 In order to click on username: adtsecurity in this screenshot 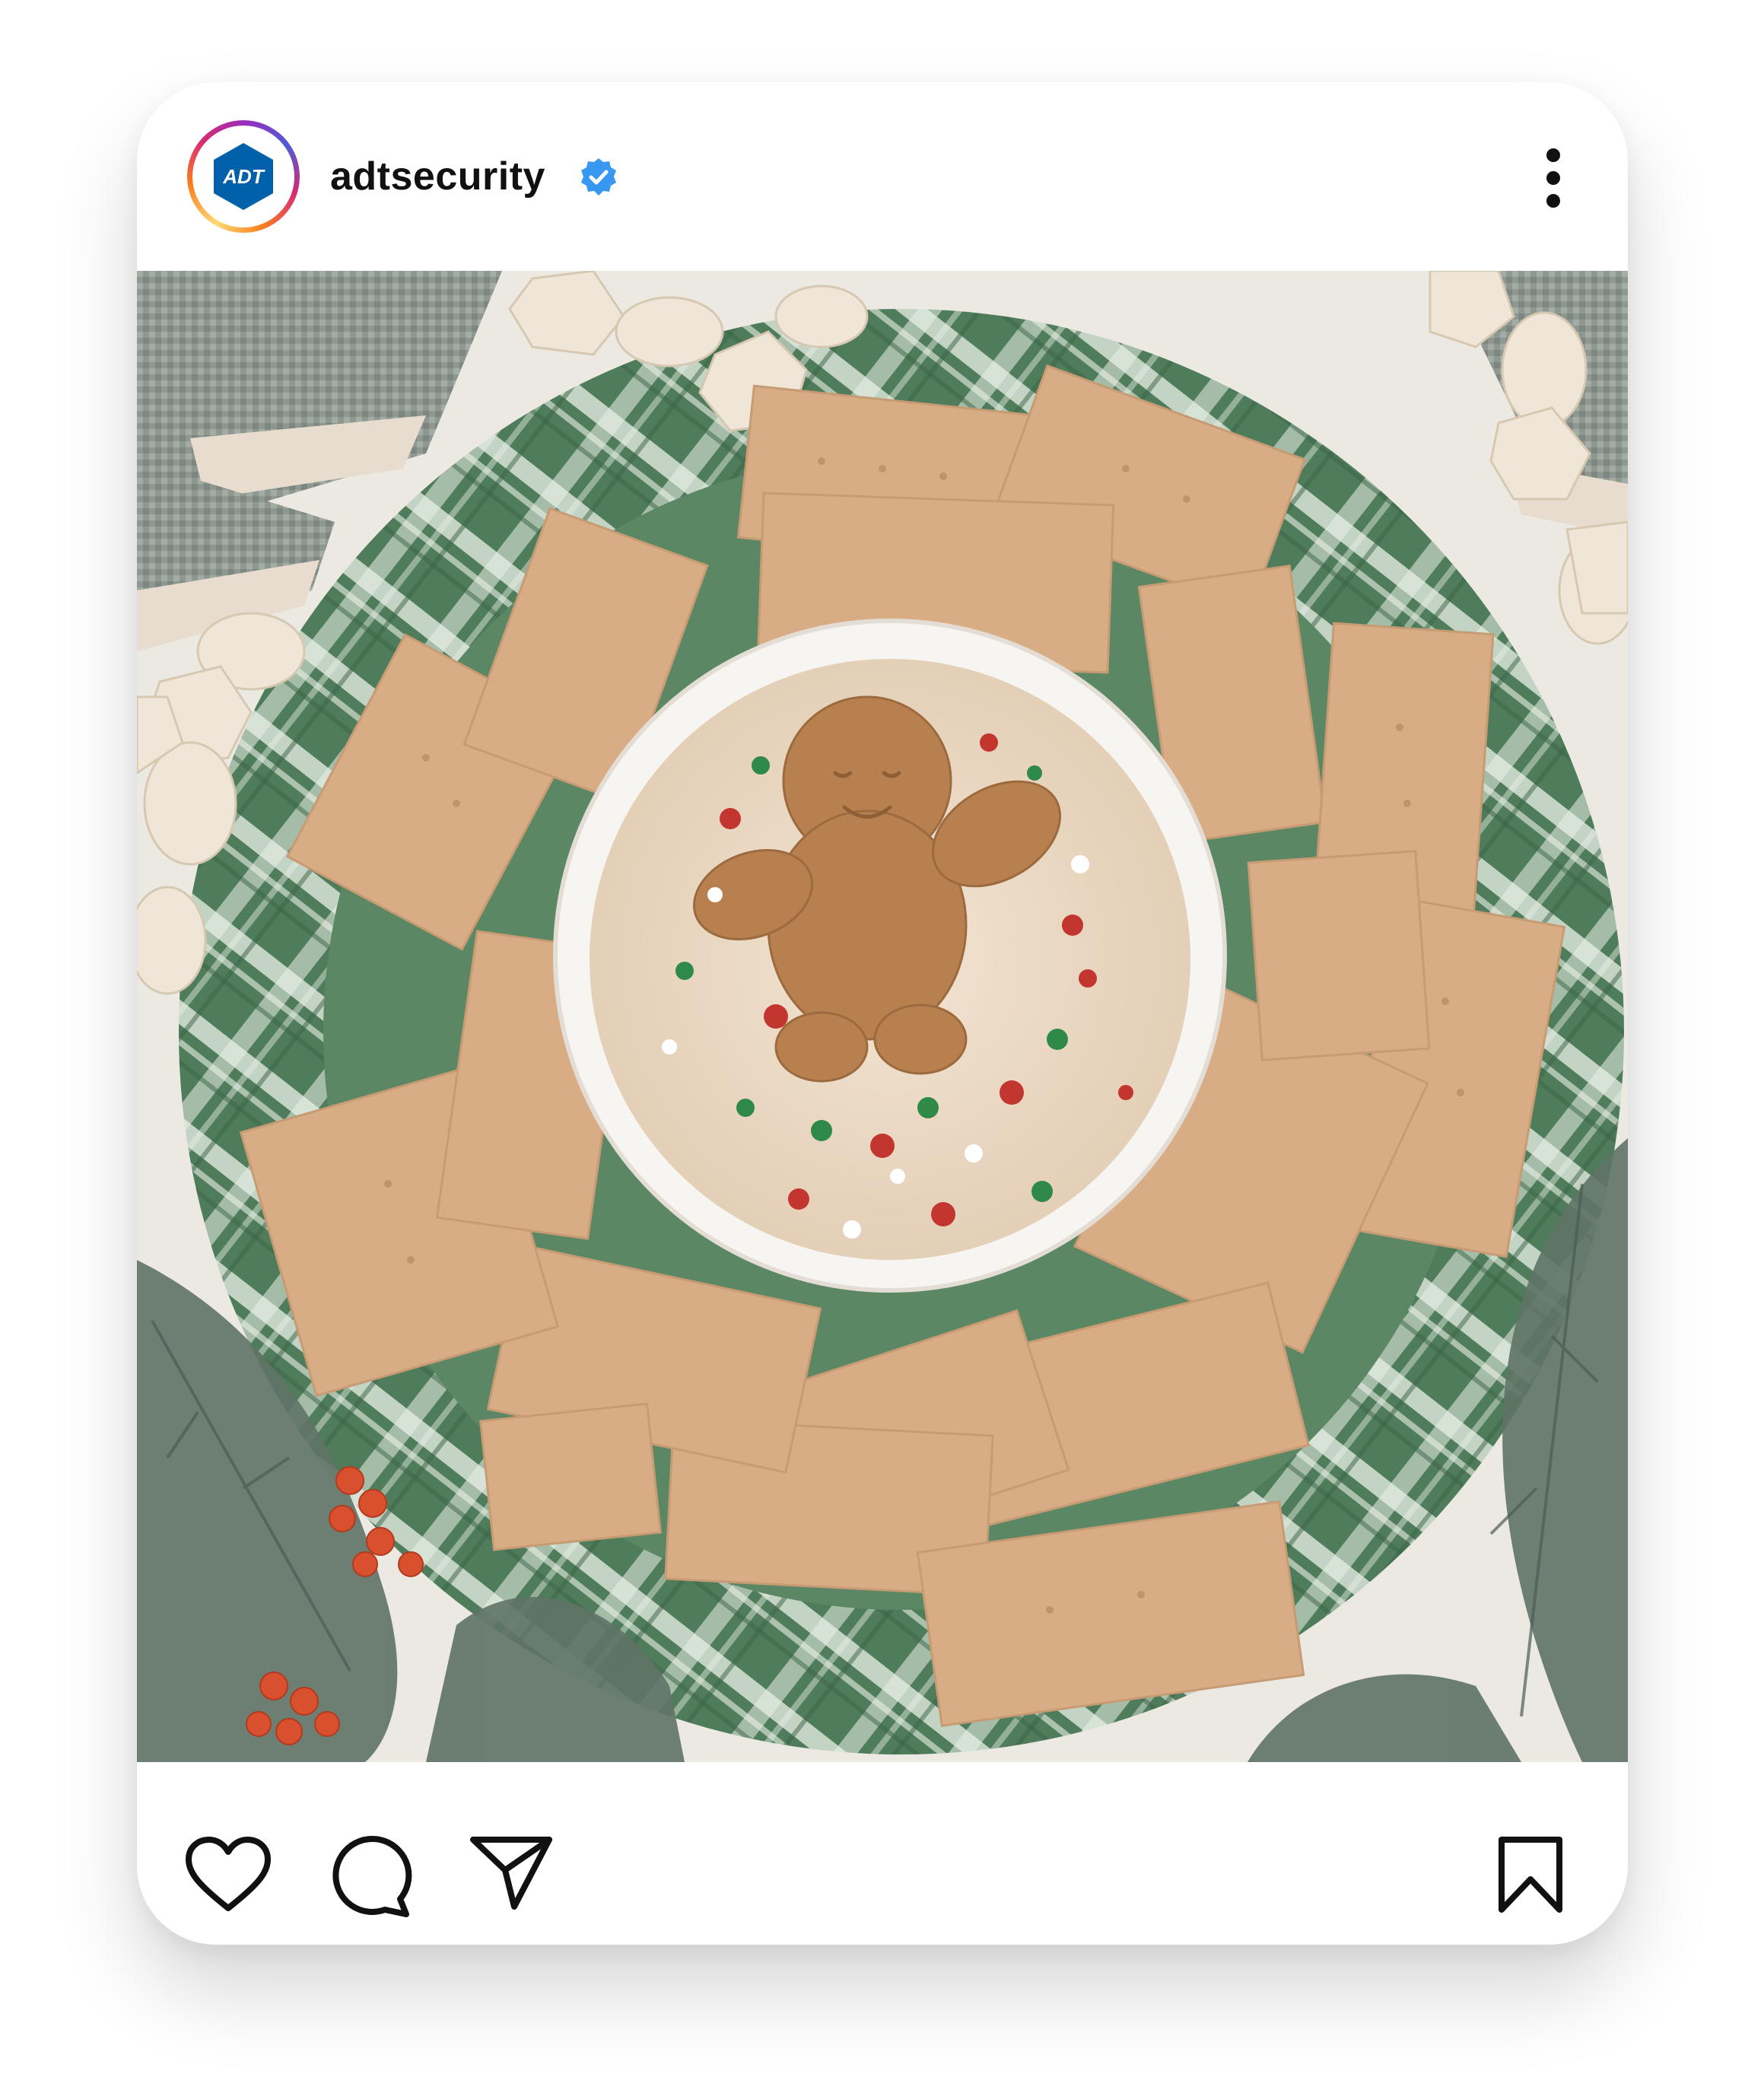, I will do `click(437, 176)`.